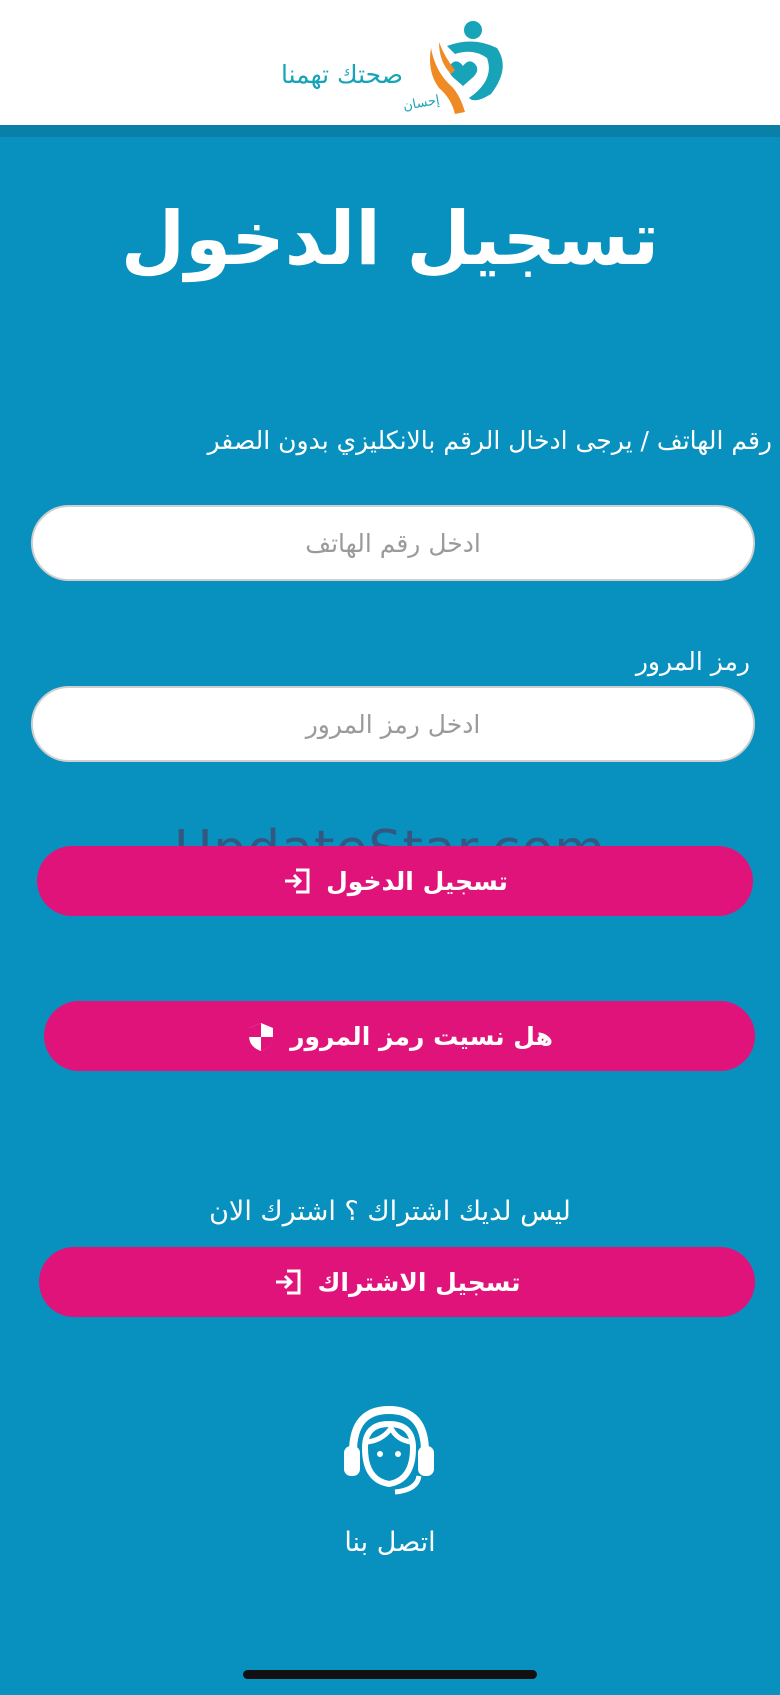 This screenshot has width=780, height=1695. Describe the element at coordinates (390, 1211) in the screenshot. I see `subscribe-question: ليس لديك اشتراك ؟ اشترك الان` at that location.